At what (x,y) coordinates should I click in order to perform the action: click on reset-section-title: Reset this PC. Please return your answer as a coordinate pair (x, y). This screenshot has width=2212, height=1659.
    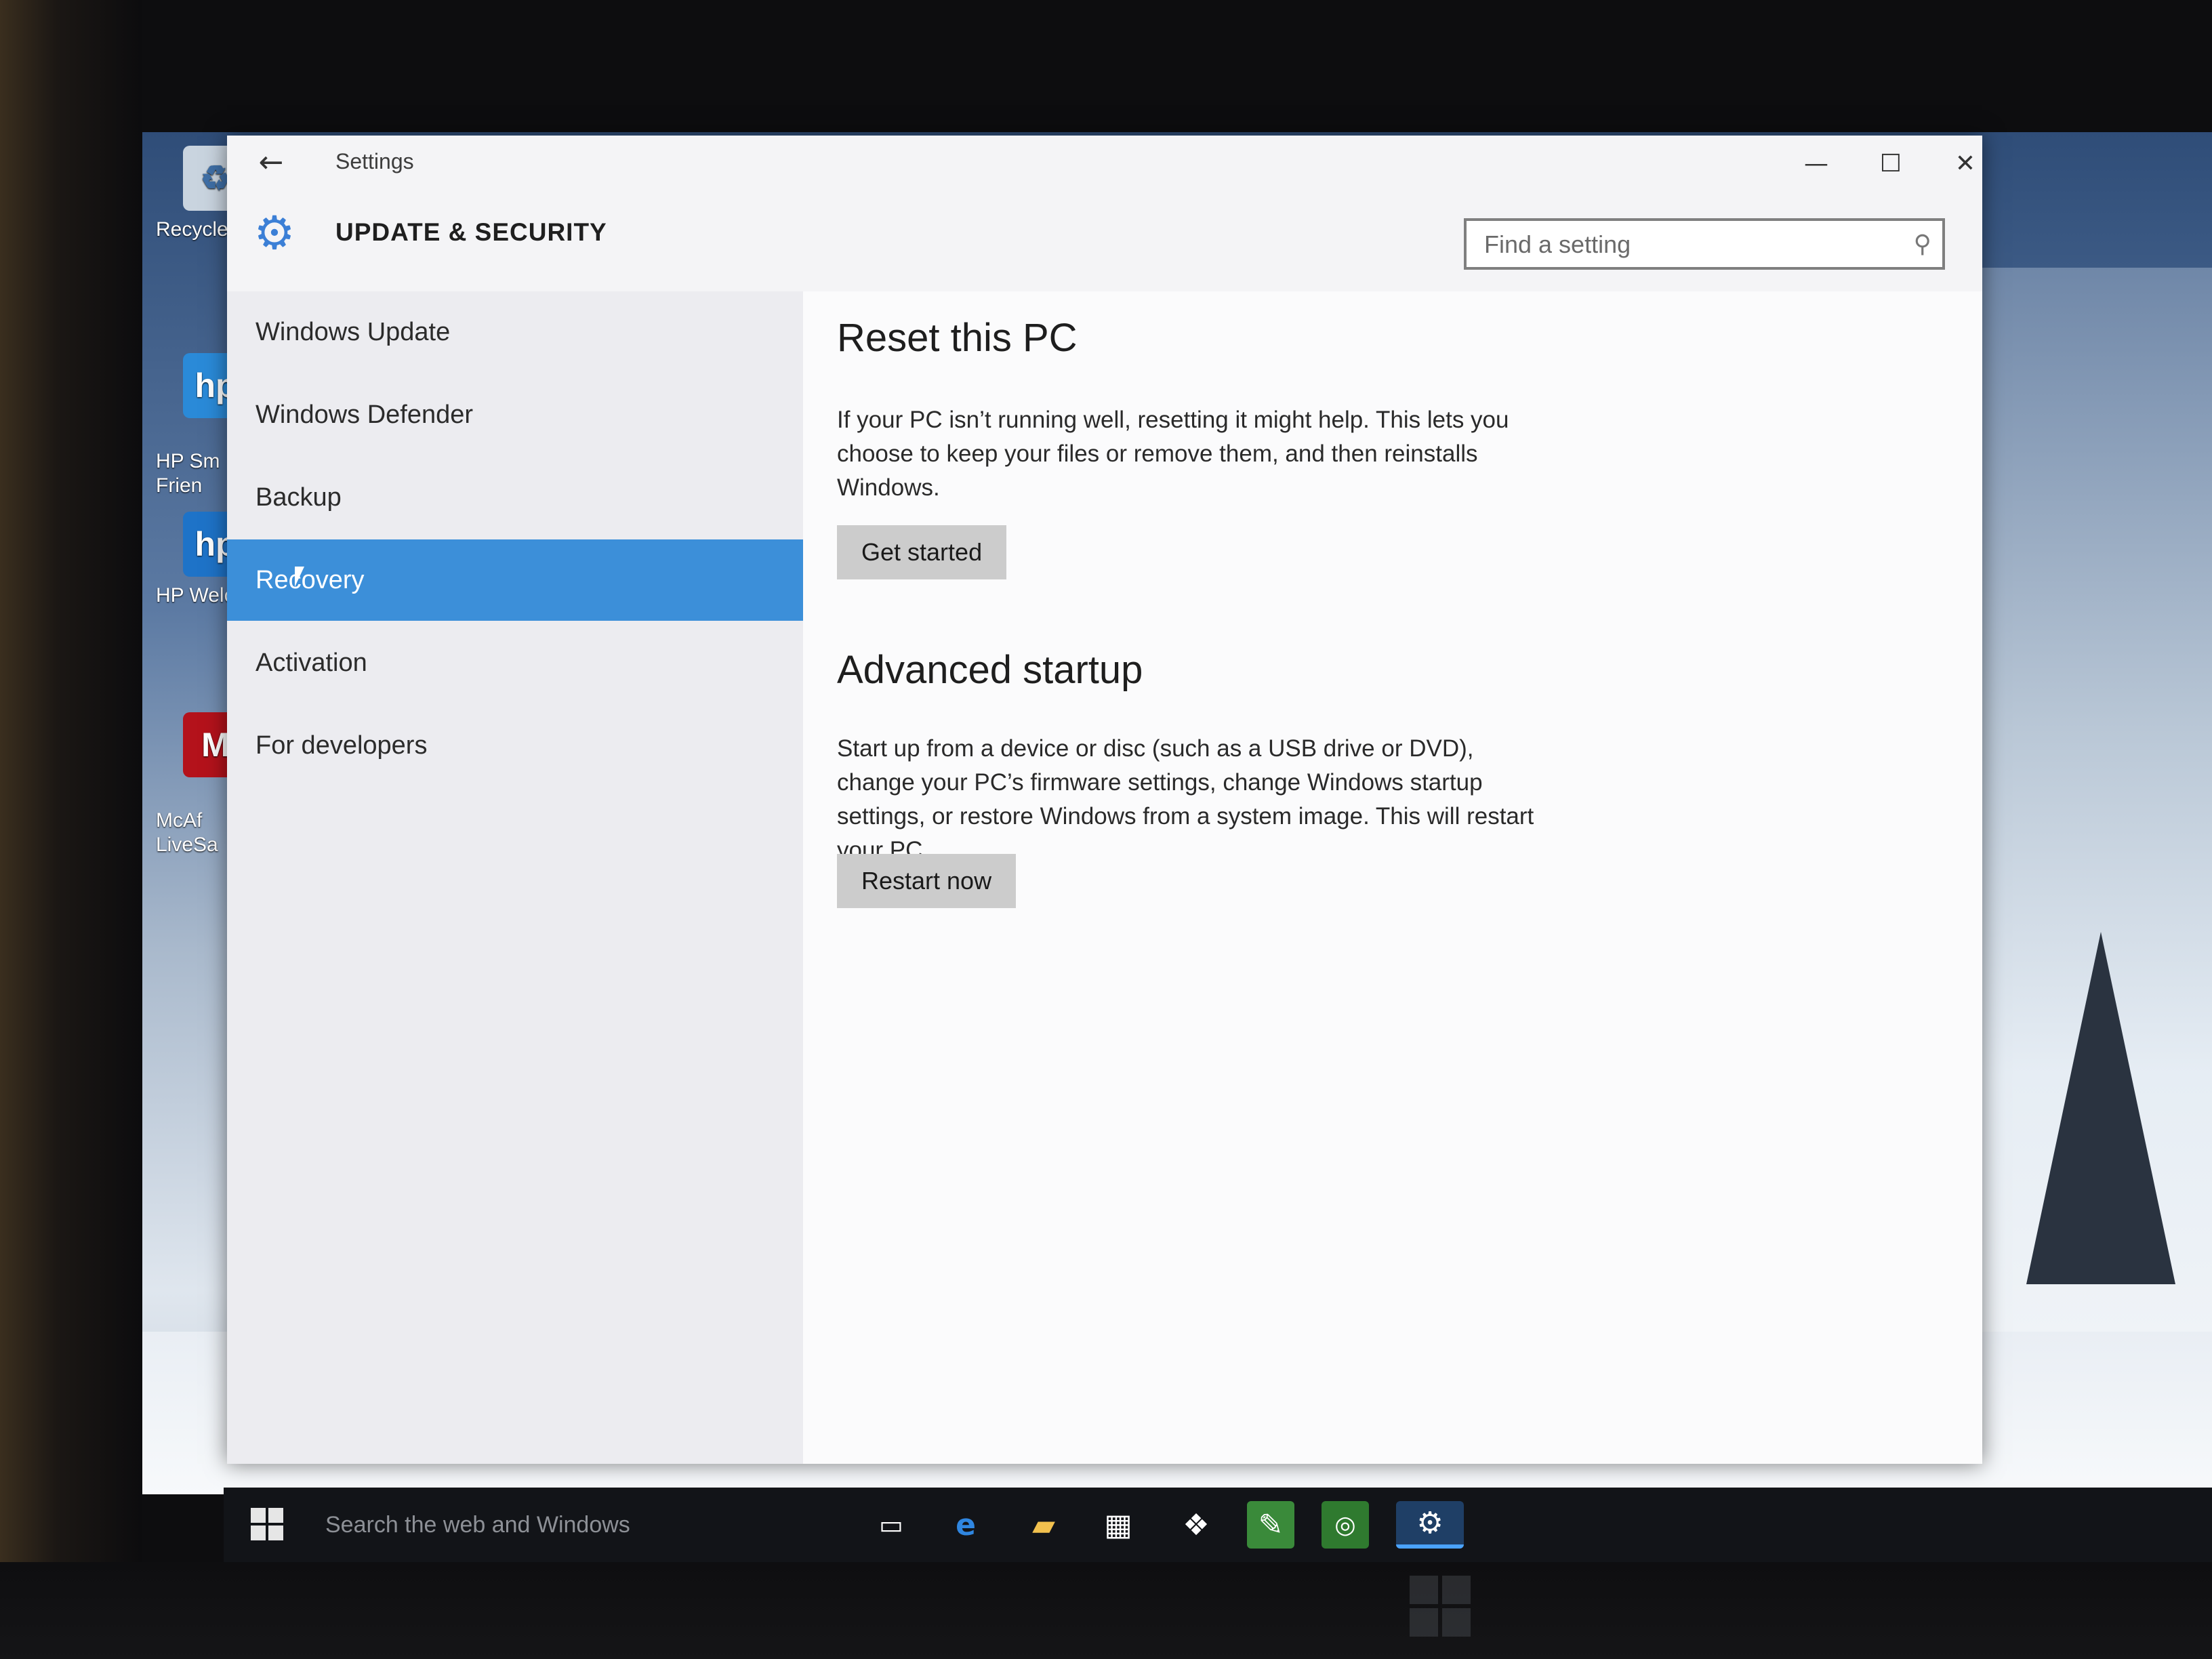
    Looking at the image, I should click on (957, 338).